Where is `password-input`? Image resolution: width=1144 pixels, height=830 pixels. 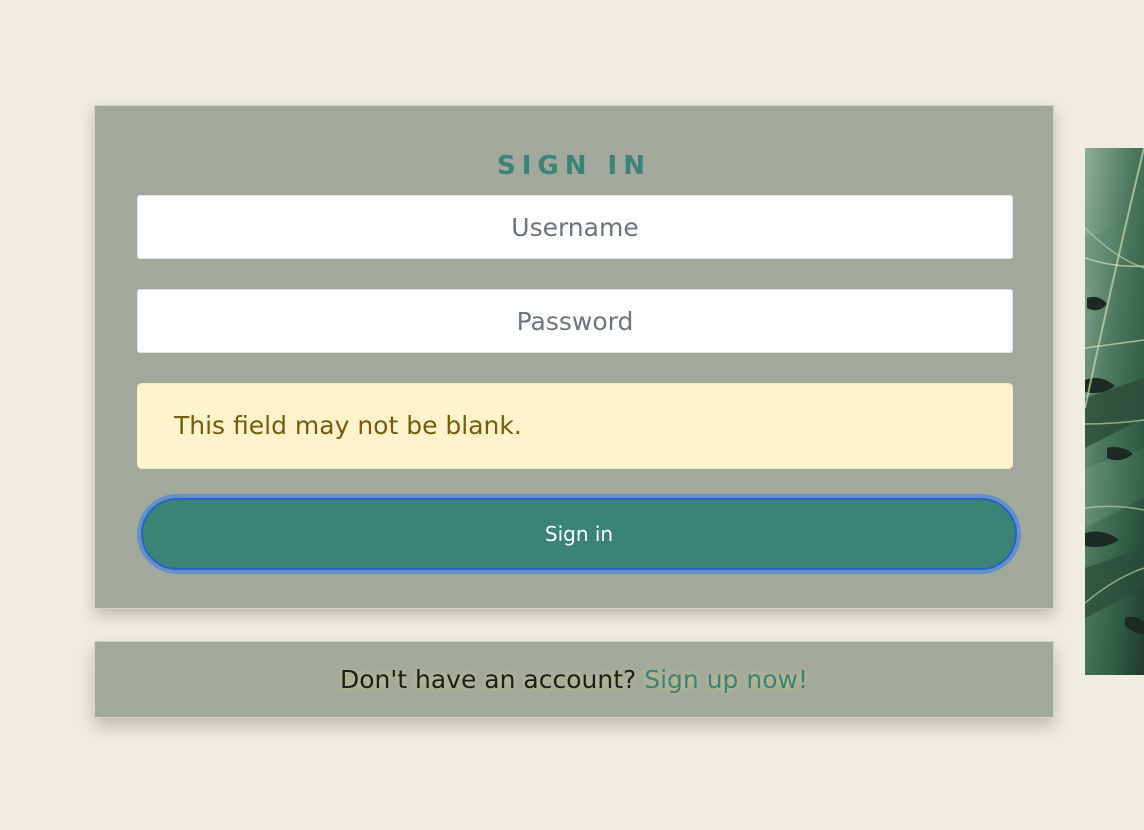 password-input is located at coordinates (575, 321).